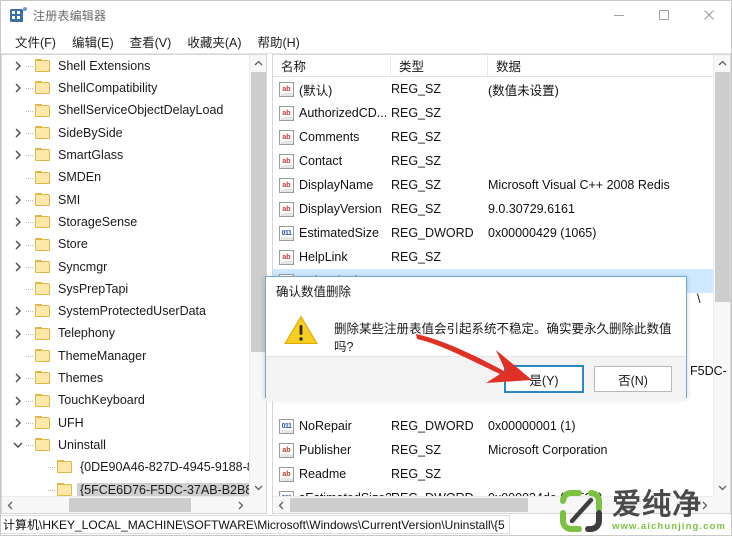 This screenshot has width=732, height=536. What do you see at coordinates (125, 66) in the screenshot?
I see `tree-item: Shell Extensions` at bounding box center [125, 66].